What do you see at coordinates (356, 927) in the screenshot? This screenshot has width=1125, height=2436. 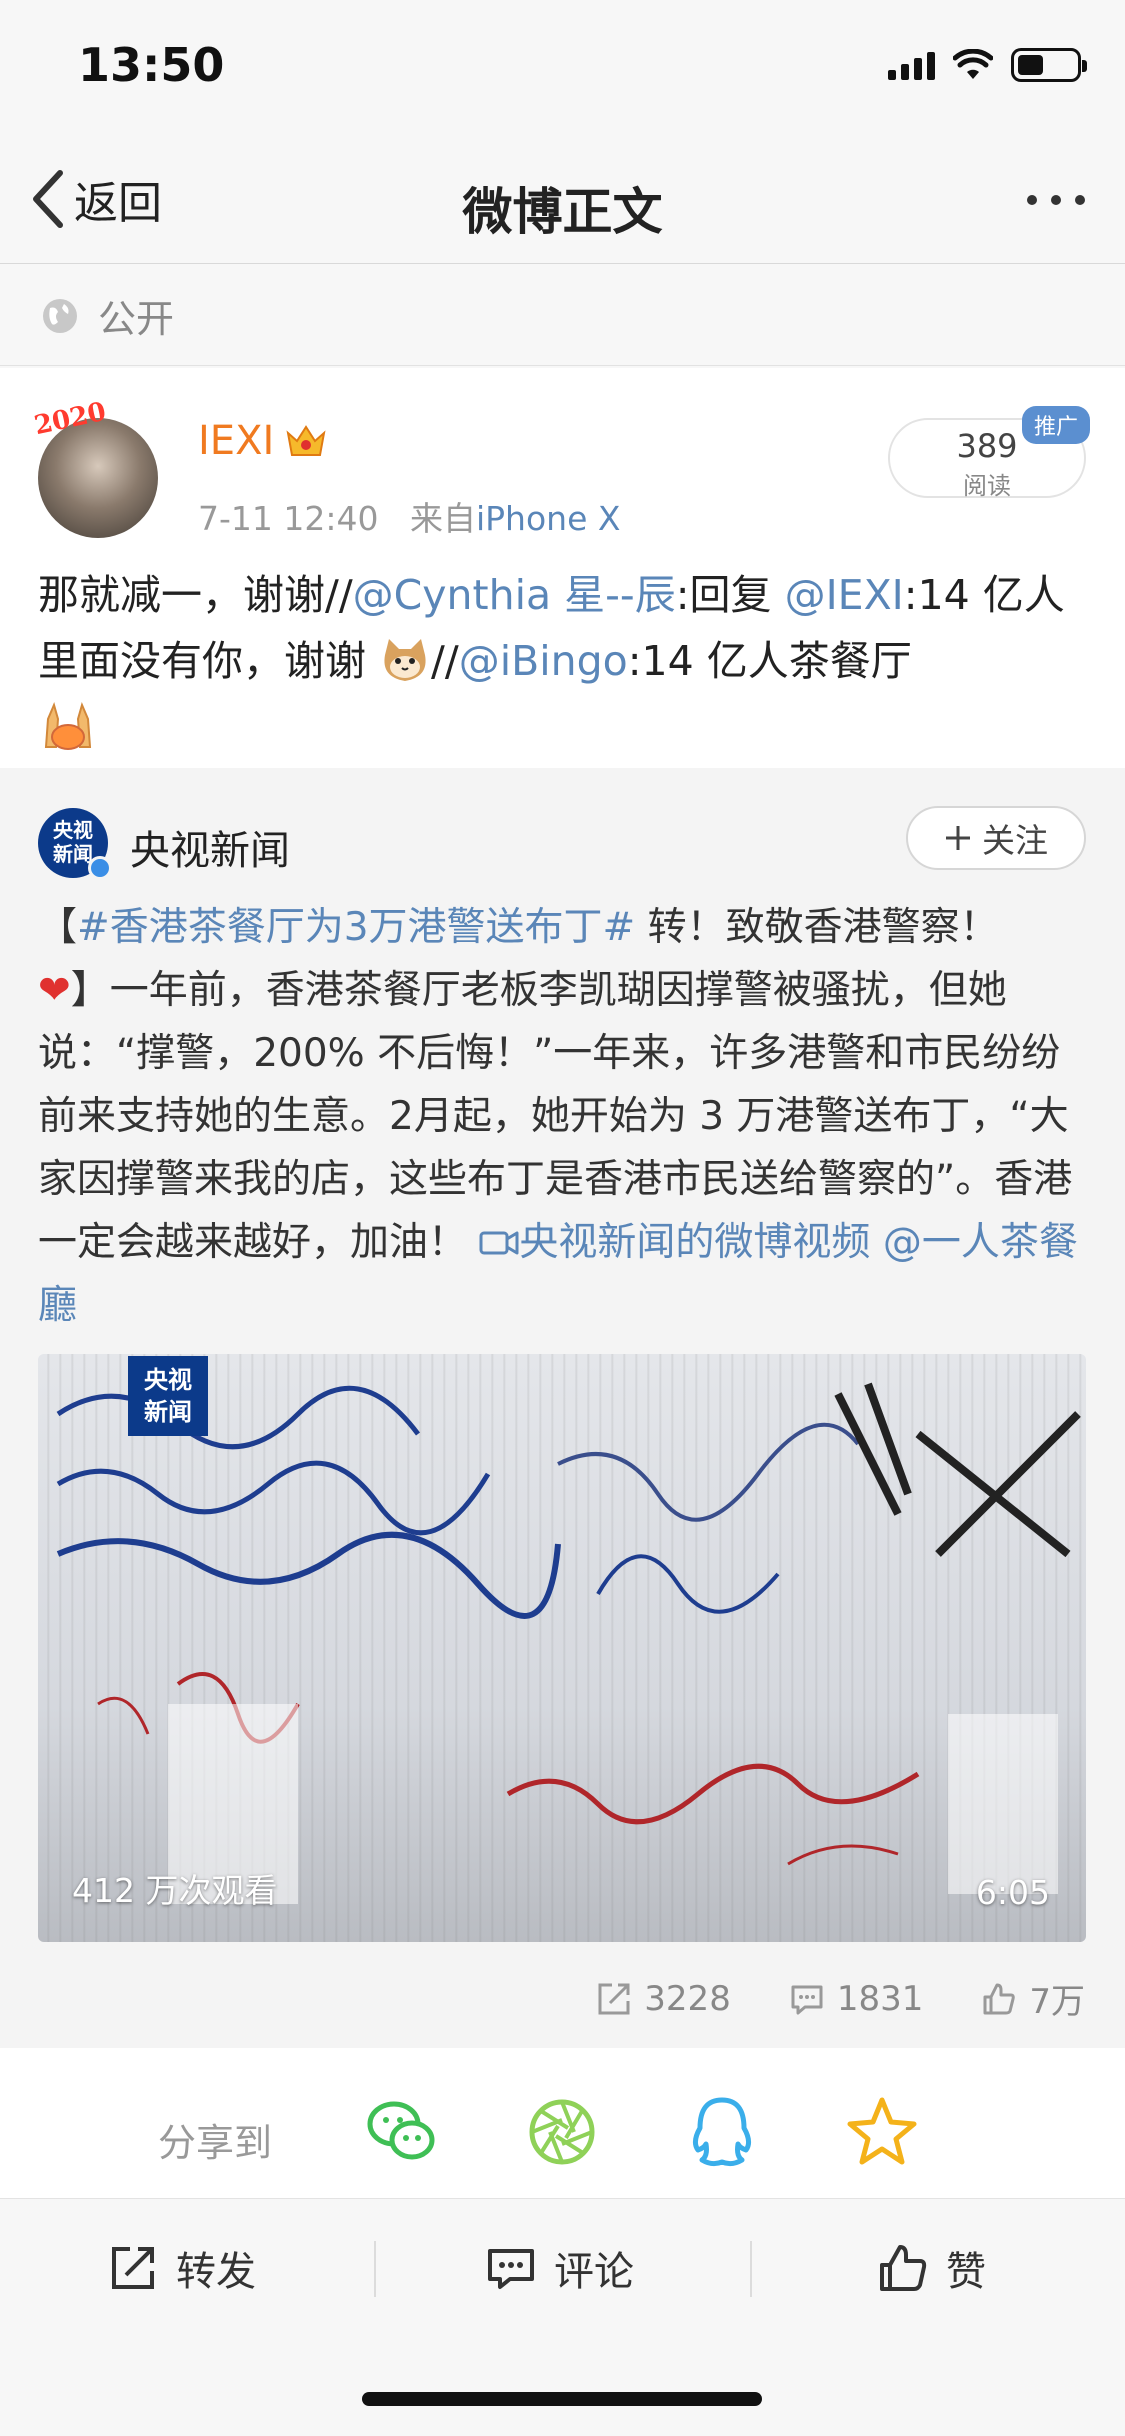 I see `hashtag-link: #香港茶餐厅为3万港警送布丁#` at bounding box center [356, 927].